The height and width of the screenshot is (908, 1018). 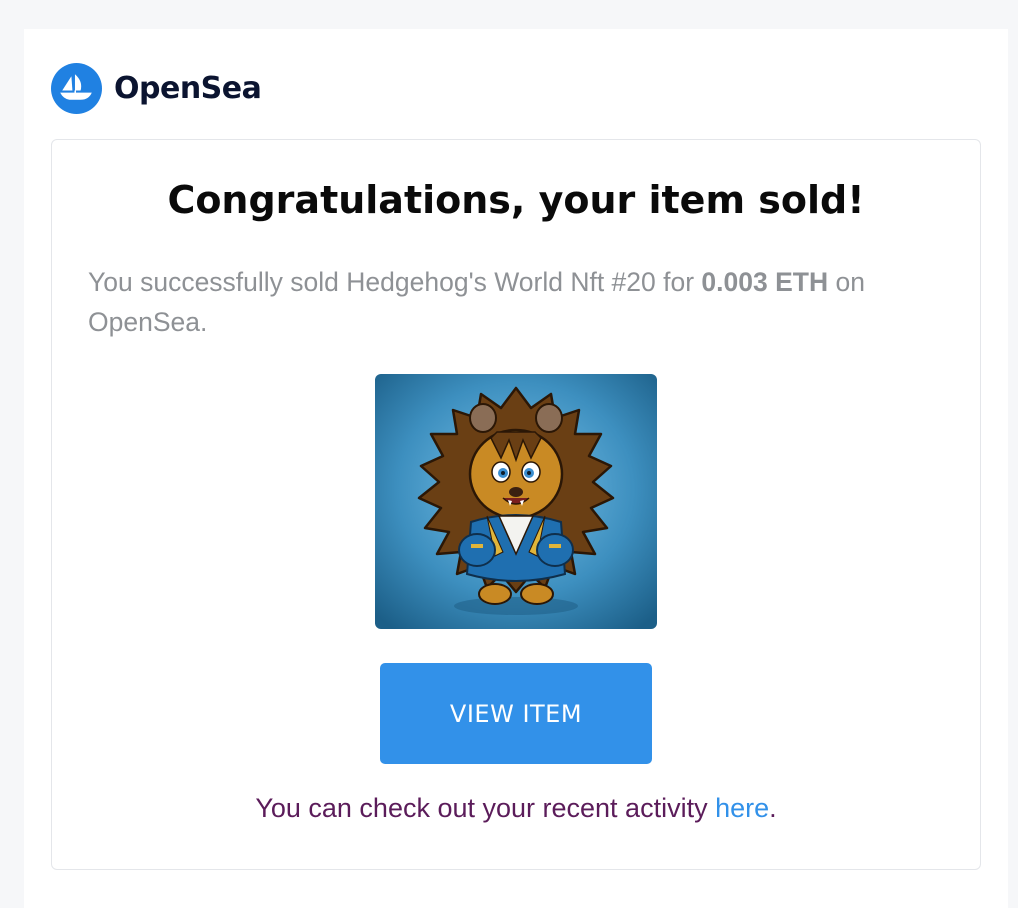 I want to click on recent-activity-label: You can check out your recent activity, so click(x=485, y=808).